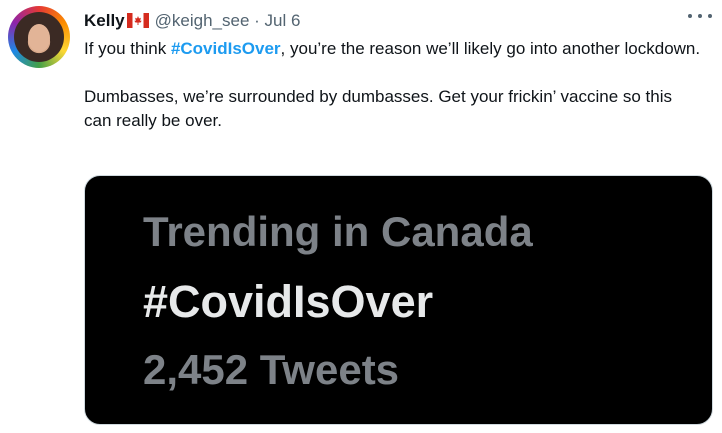  What do you see at coordinates (202, 20) in the screenshot?
I see `author-handle: @keigh_see` at bounding box center [202, 20].